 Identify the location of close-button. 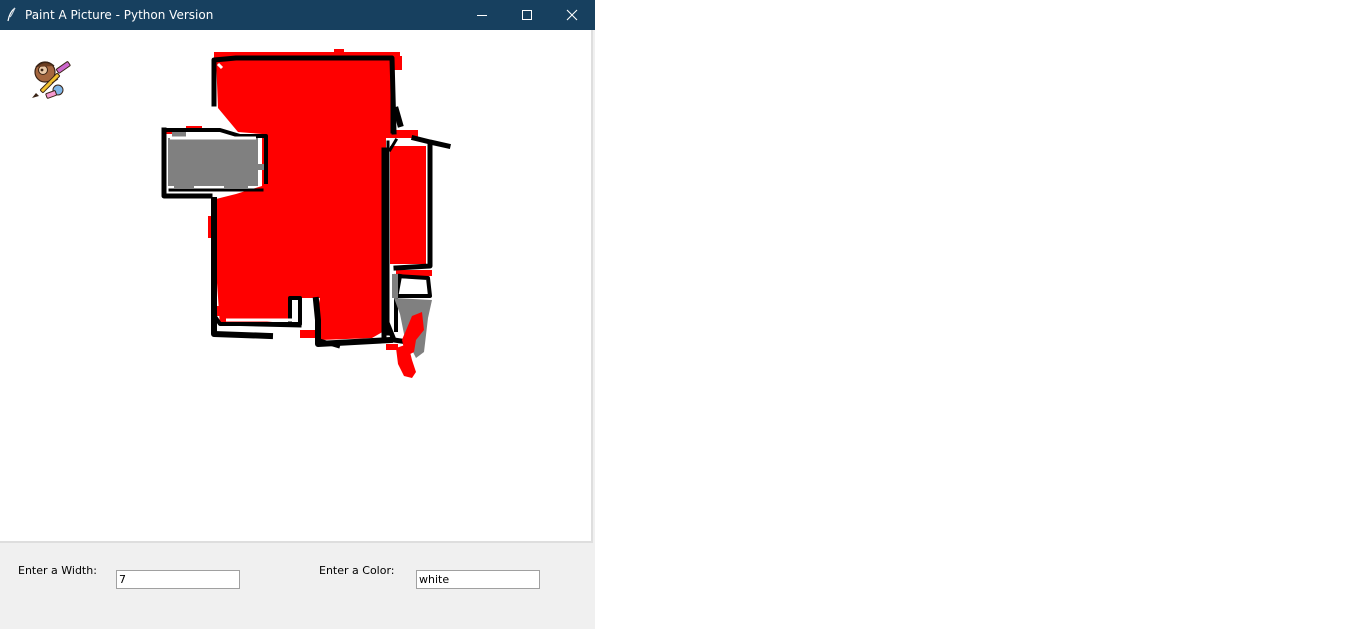
(572, 15).